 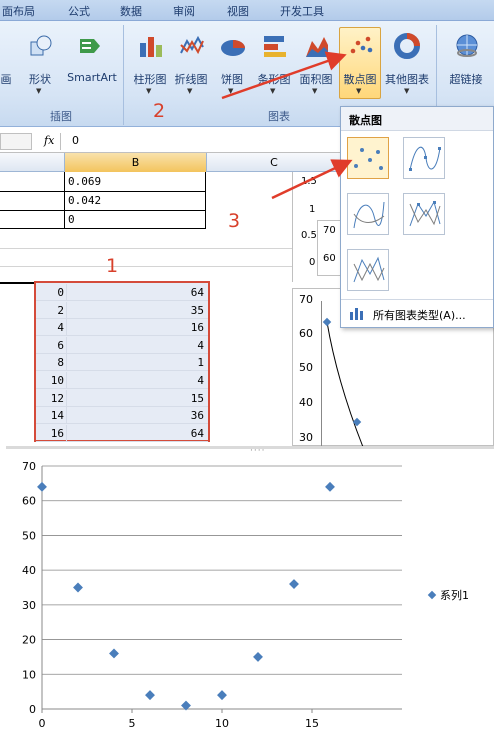 I want to click on arrow-to-scatter-option, so click(x=312, y=179).